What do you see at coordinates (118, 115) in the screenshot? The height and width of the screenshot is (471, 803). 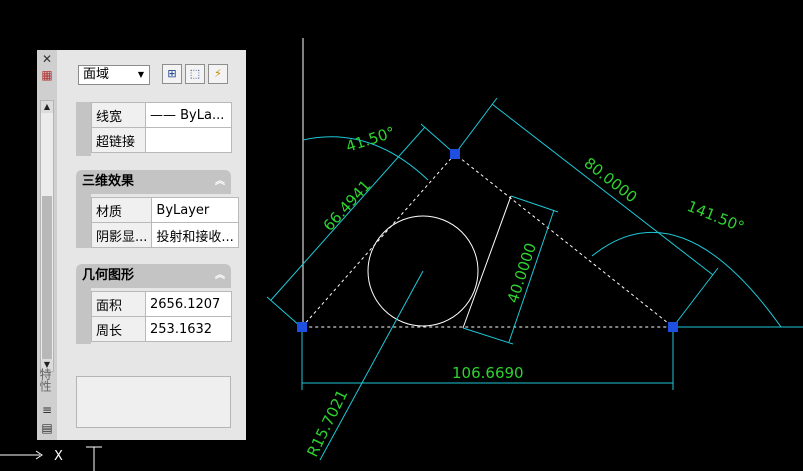 I see `property-name: 线宽` at bounding box center [118, 115].